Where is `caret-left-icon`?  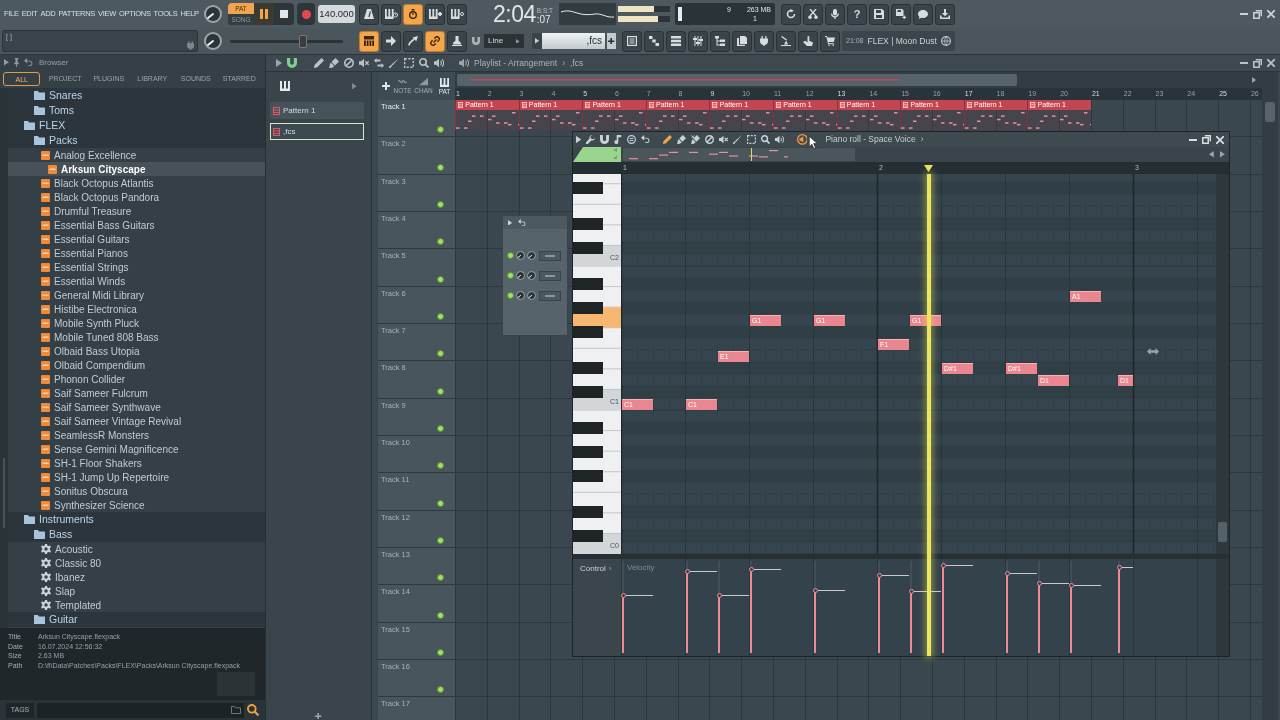 caret-left-icon is located at coordinates (1212, 154).